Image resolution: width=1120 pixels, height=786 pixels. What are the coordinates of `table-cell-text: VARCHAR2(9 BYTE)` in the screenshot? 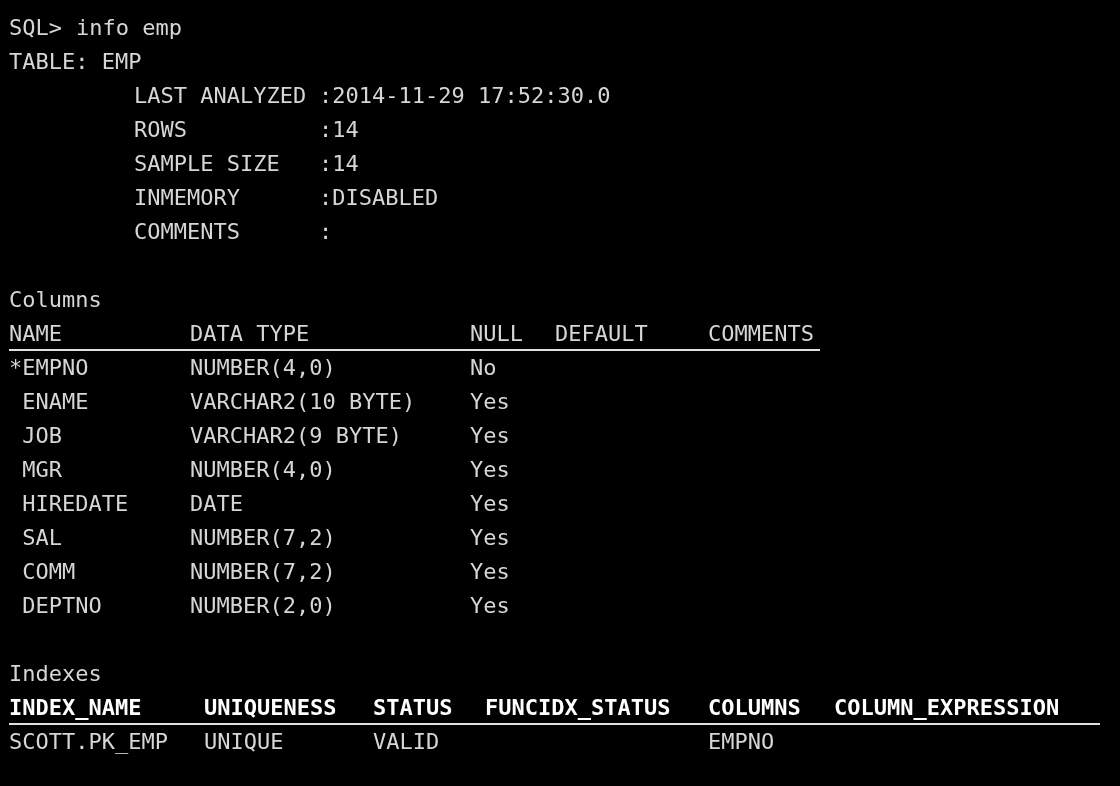 It's located at (296, 436).